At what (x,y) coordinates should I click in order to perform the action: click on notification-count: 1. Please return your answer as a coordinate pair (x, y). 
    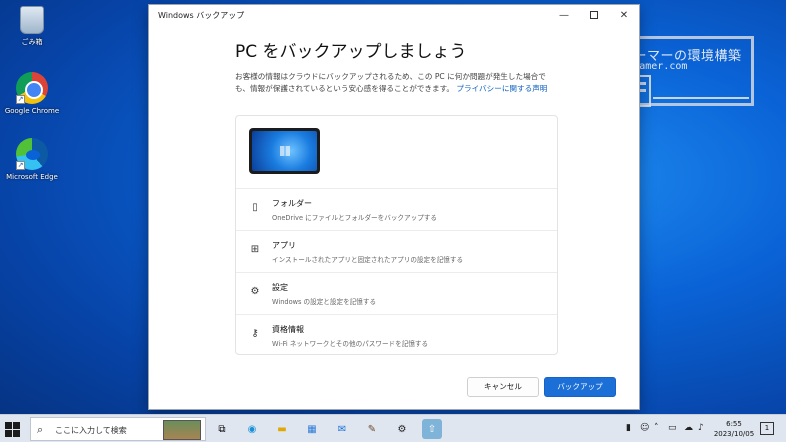
    Looking at the image, I should click on (767, 428).